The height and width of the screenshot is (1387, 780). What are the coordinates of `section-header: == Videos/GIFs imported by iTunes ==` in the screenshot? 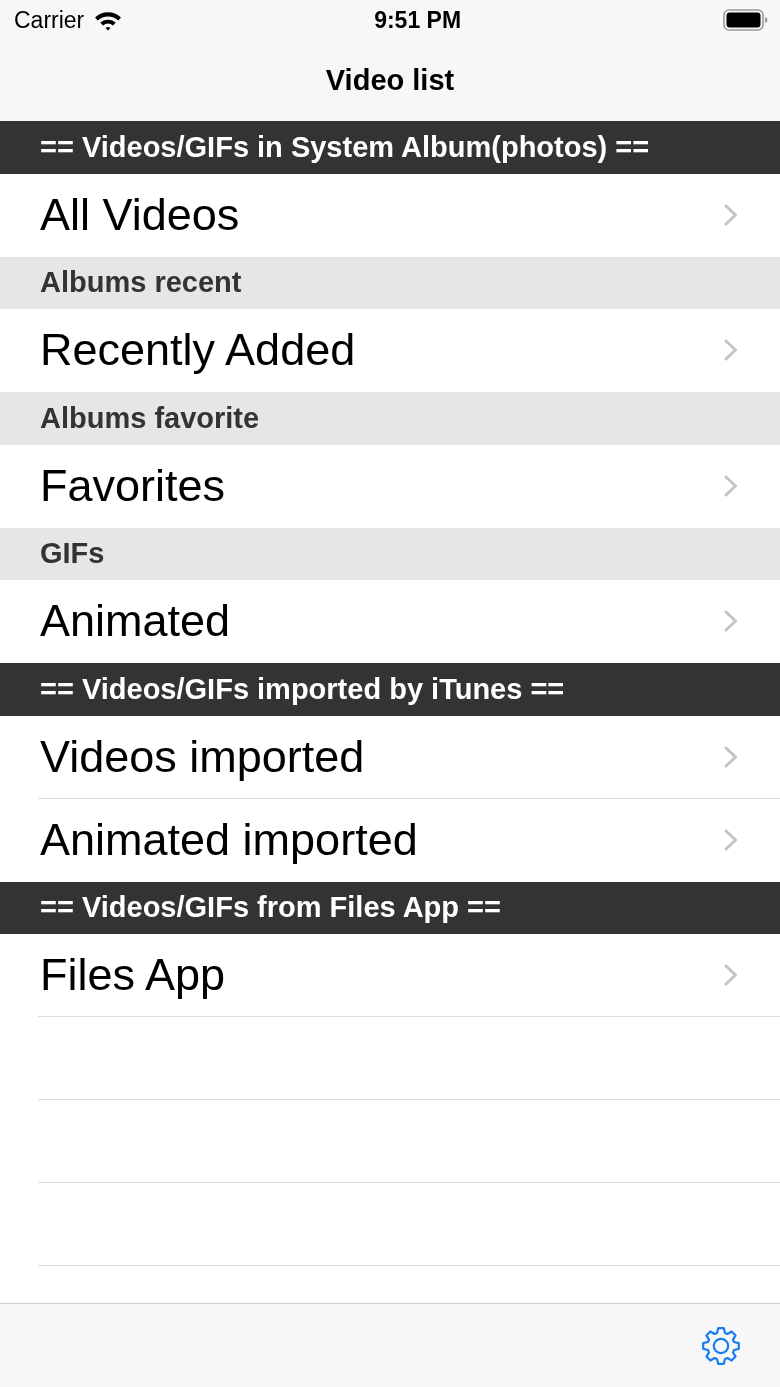 It's located at (390, 689).